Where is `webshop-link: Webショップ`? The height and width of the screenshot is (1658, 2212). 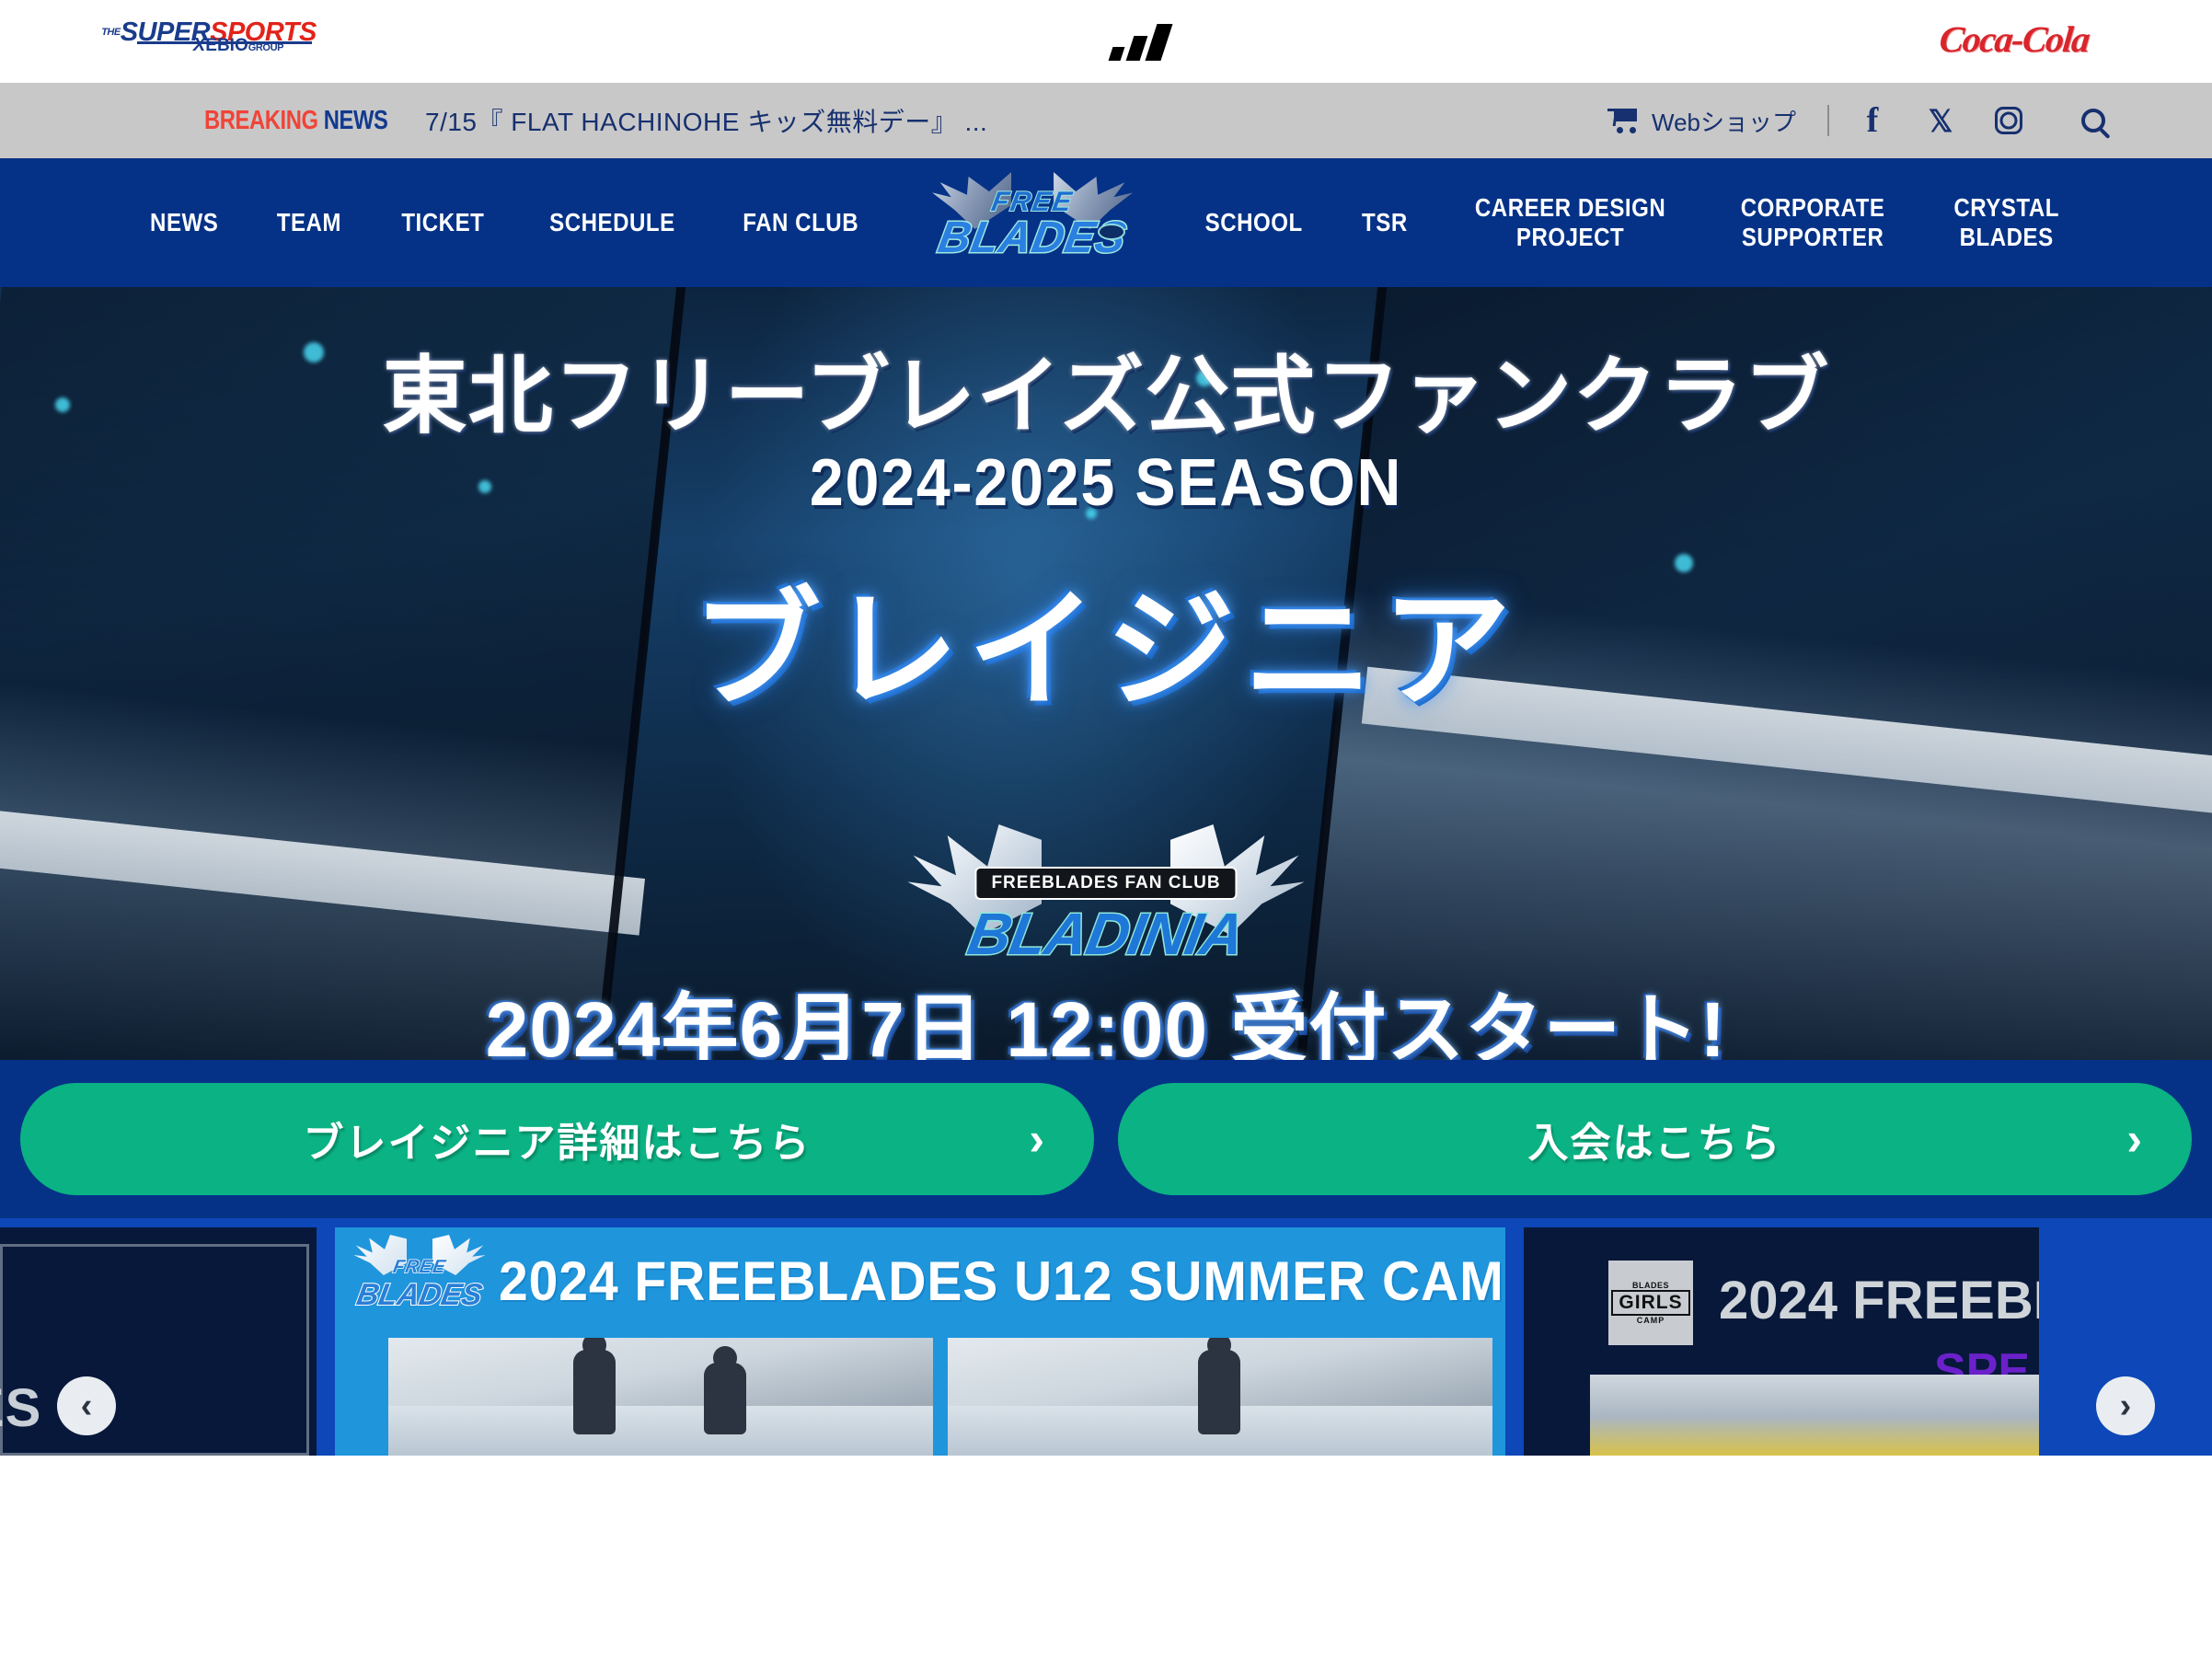 webshop-link: Webショップ is located at coordinates (1717, 121).